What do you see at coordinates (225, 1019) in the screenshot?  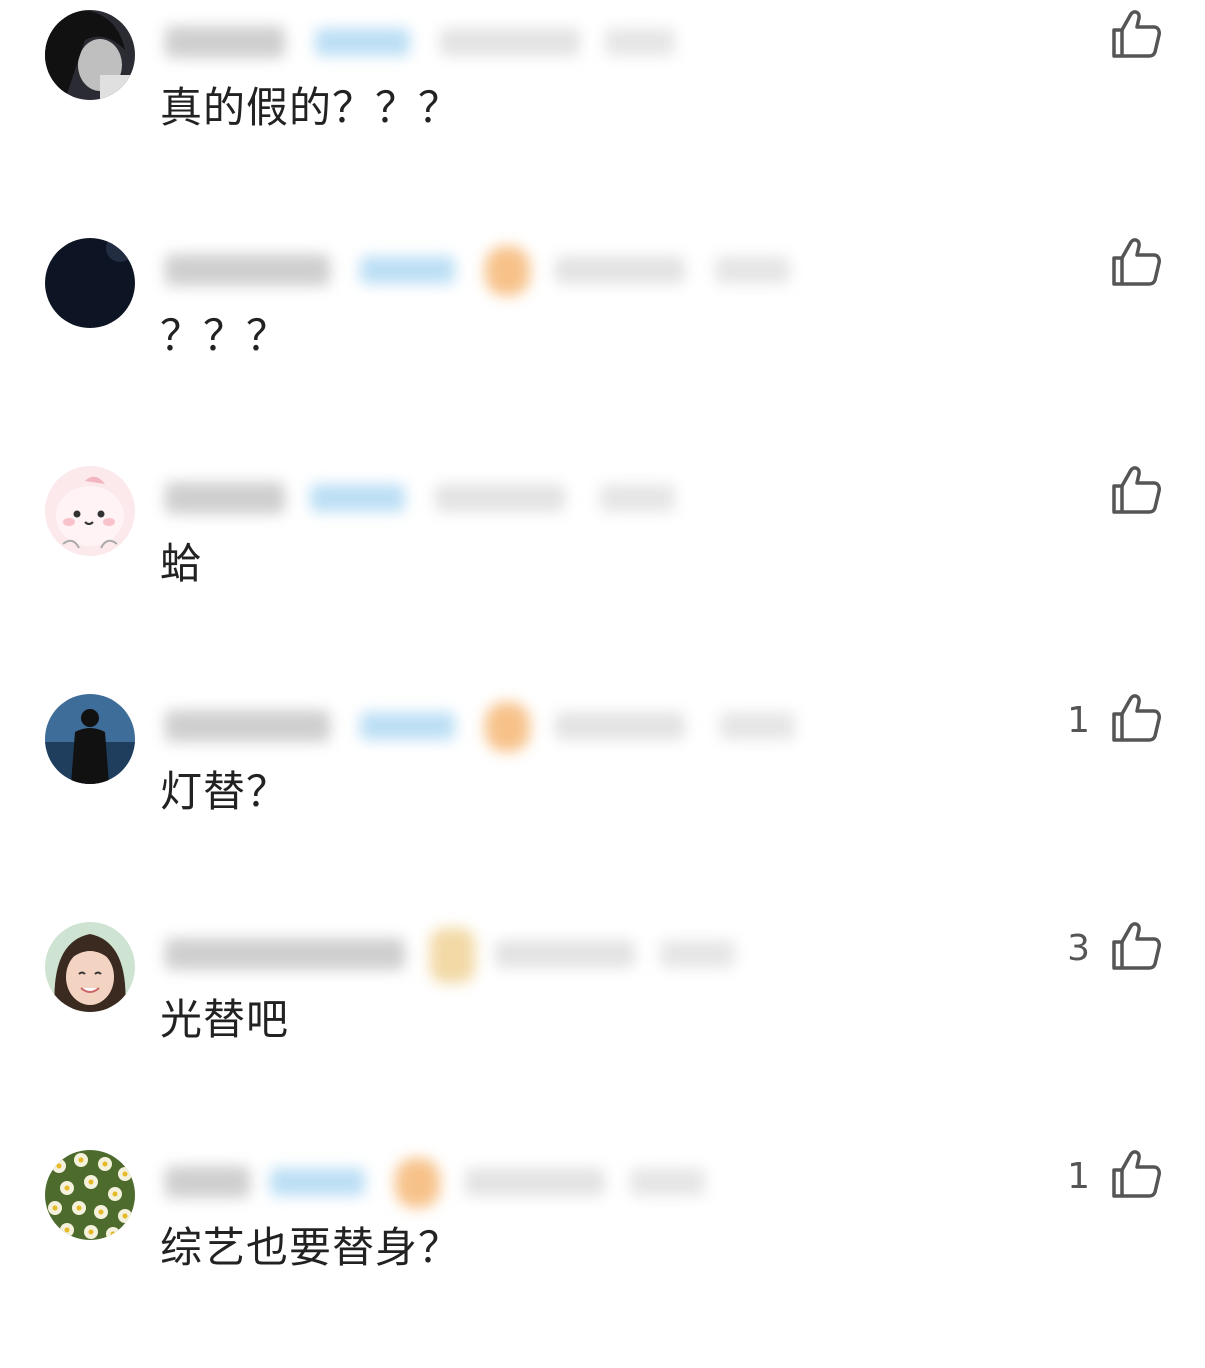 I see `comment-text: 光替吧` at bounding box center [225, 1019].